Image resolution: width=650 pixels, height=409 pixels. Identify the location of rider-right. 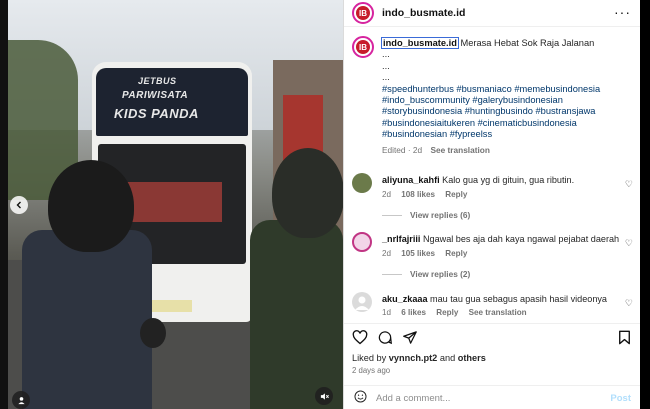
(296, 314).